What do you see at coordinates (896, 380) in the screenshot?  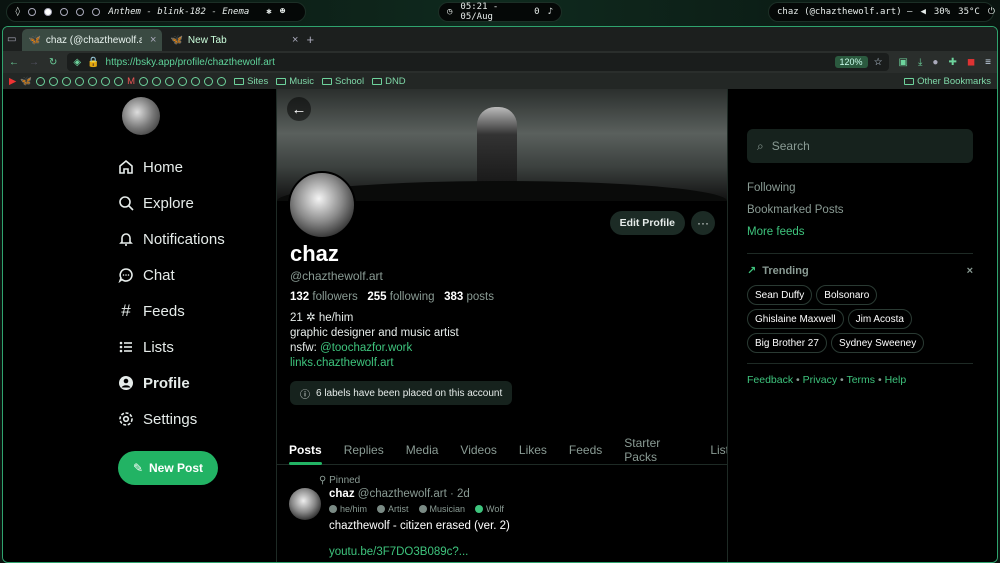 I see `footer-help: Help` at bounding box center [896, 380].